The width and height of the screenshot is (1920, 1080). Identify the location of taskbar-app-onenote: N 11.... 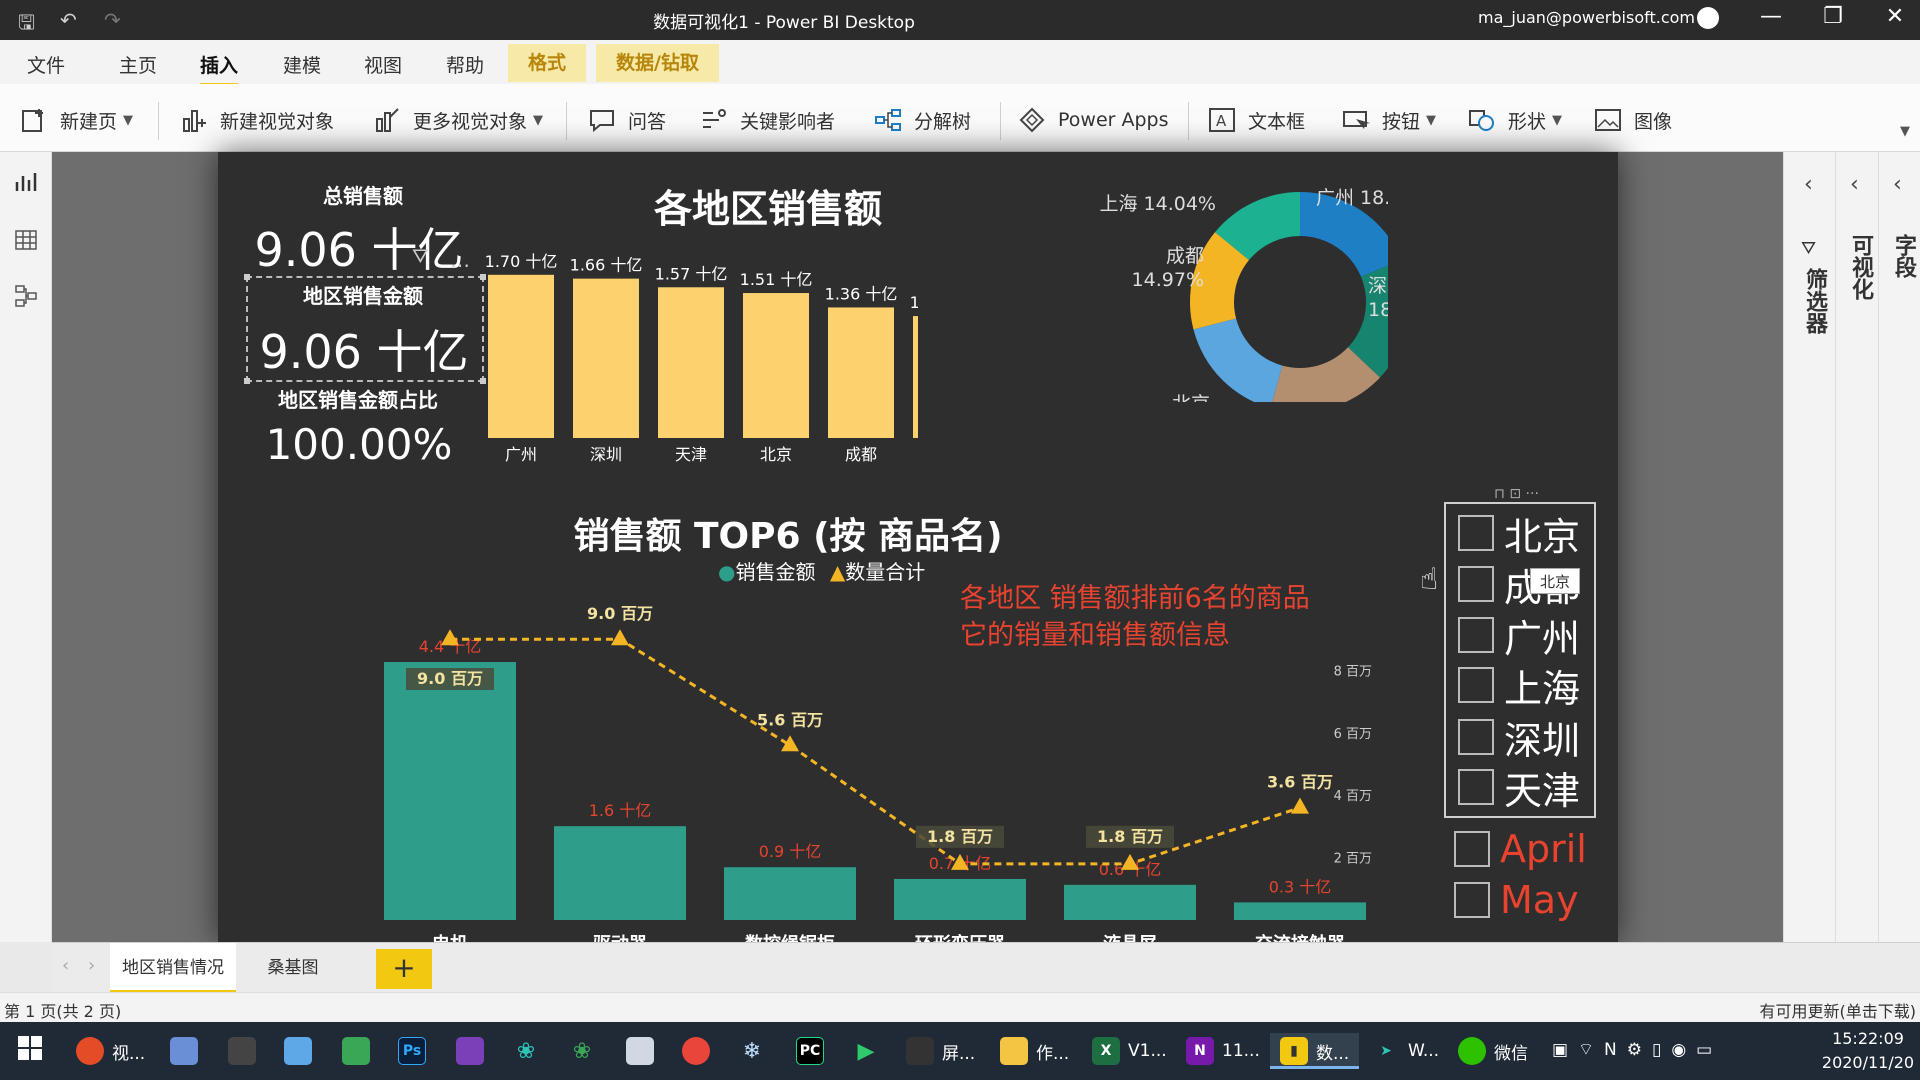
(1223, 1051).